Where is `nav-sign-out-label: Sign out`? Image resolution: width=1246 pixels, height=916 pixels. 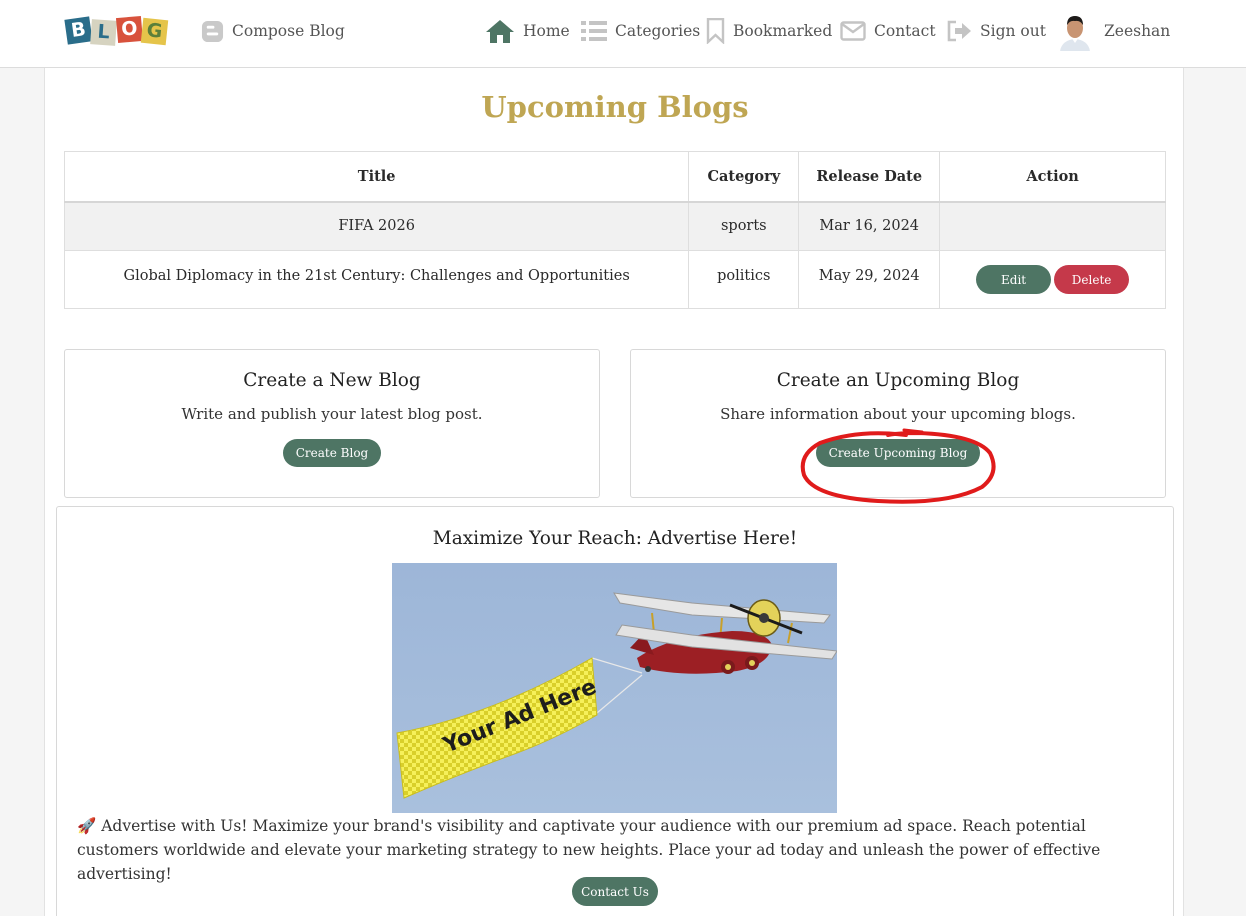 nav-sign-out-label: Sign out is located at coordinates (1013, 31).